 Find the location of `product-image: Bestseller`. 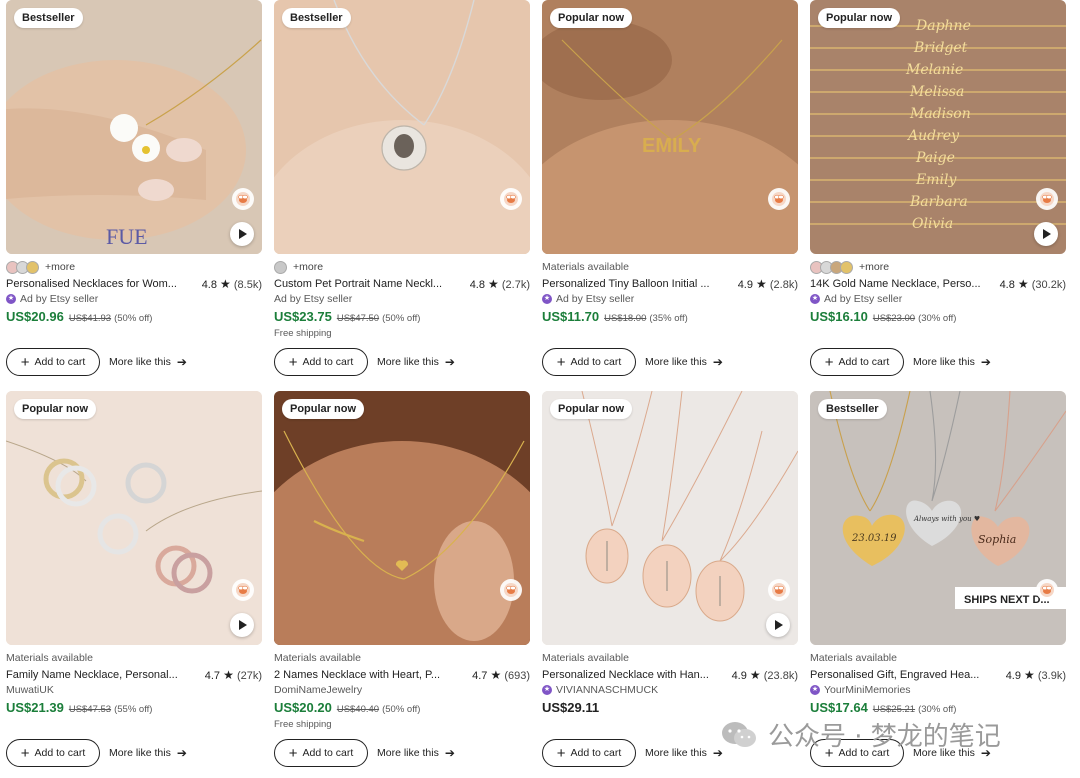

product-image: Bestseller is located at coordinates (402, 127).